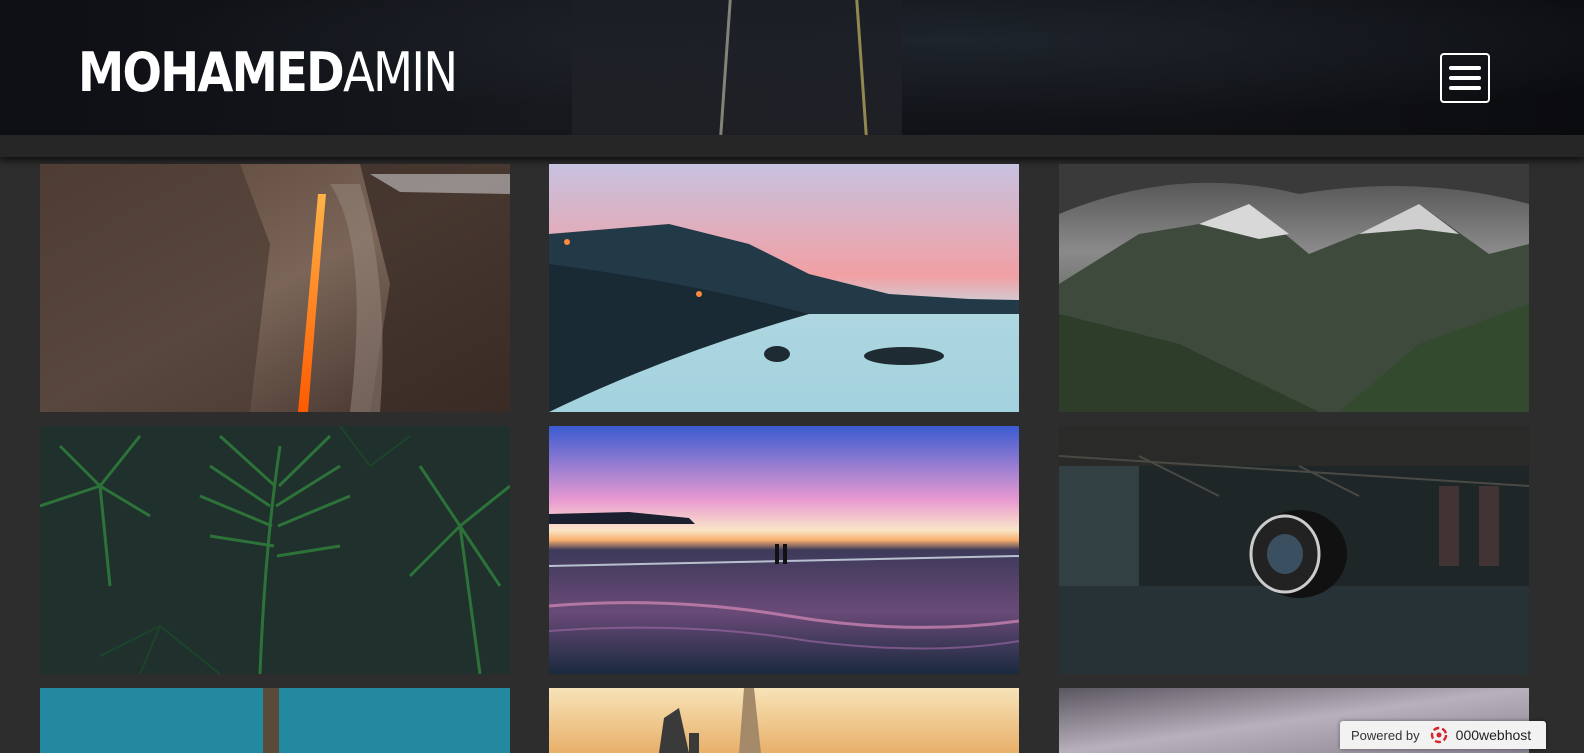  I want to click on 000webhost-logo-icon, so click(1438, 735).